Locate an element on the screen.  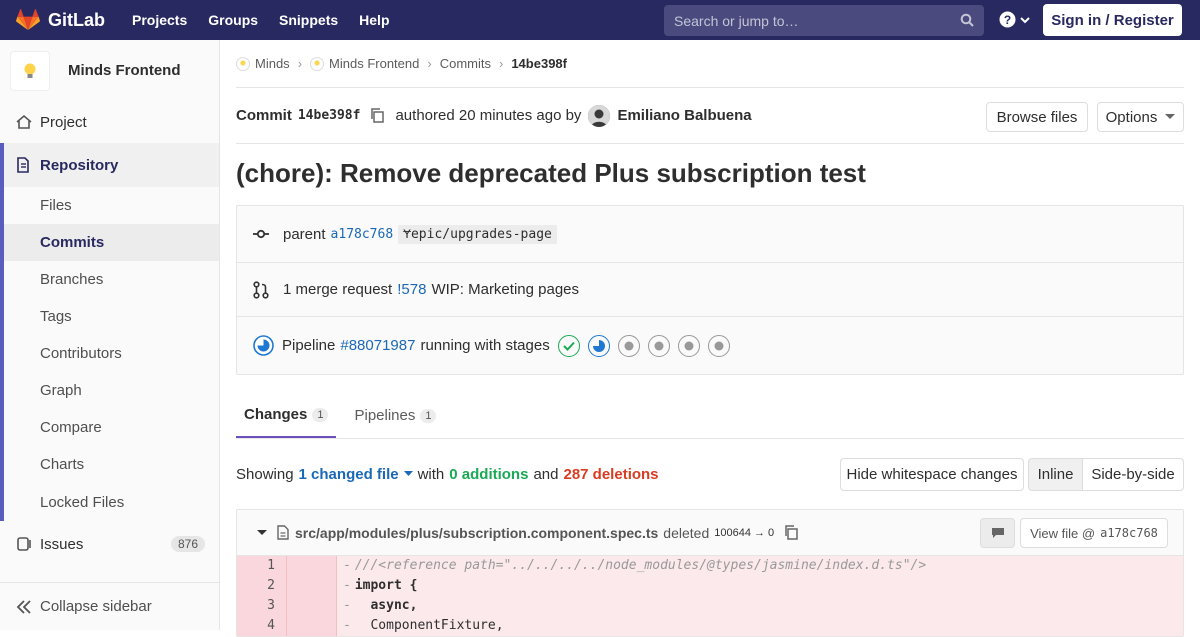
code-line: 3 - async, is located at coordinates (710, 606).